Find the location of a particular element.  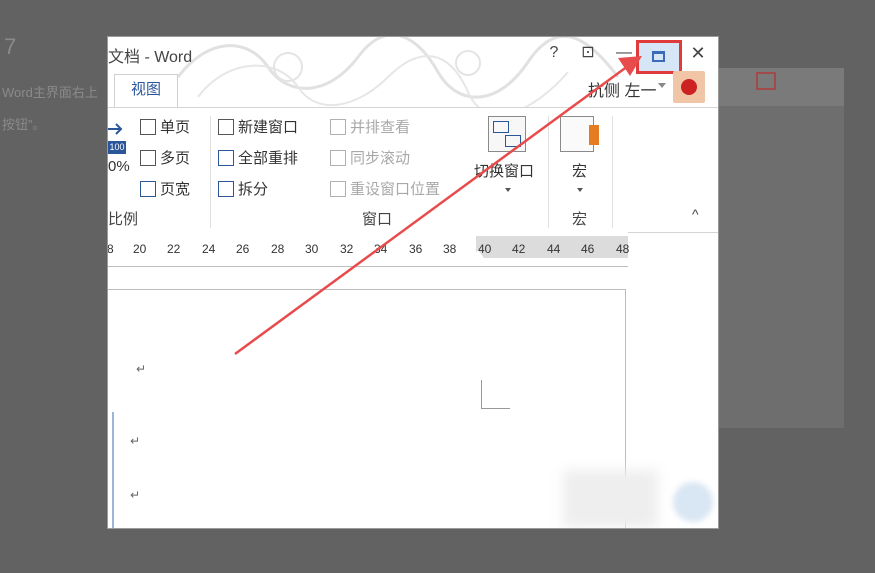

reset-window-position-button: 重设窗口位置 is located at coordinates (385, 188).